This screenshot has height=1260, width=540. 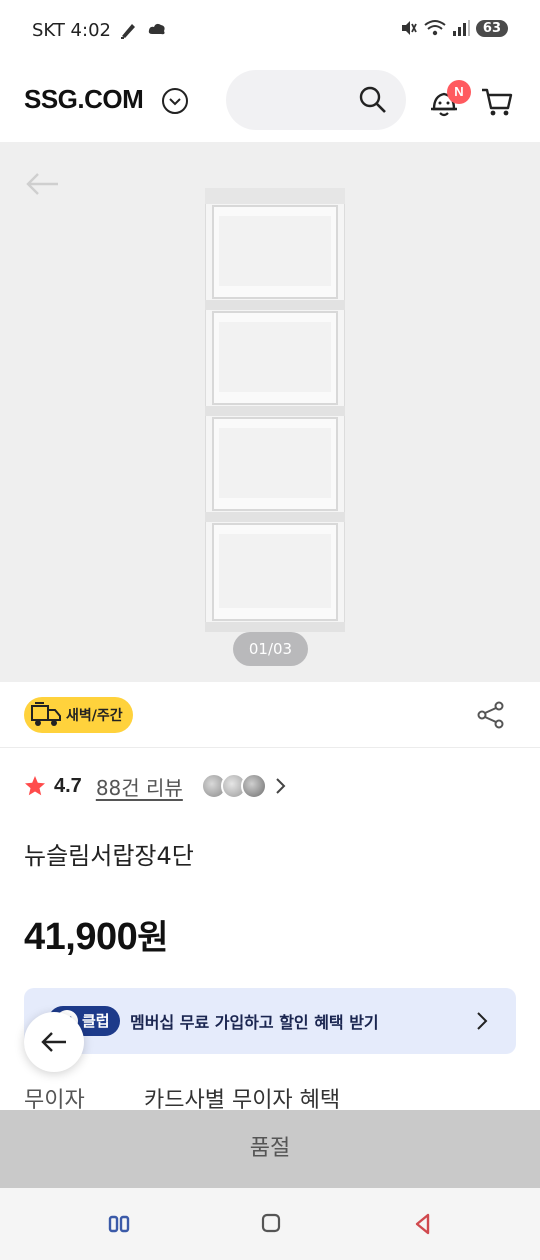 I want to click on android-nav-bar, so click(x=270, y=1224).